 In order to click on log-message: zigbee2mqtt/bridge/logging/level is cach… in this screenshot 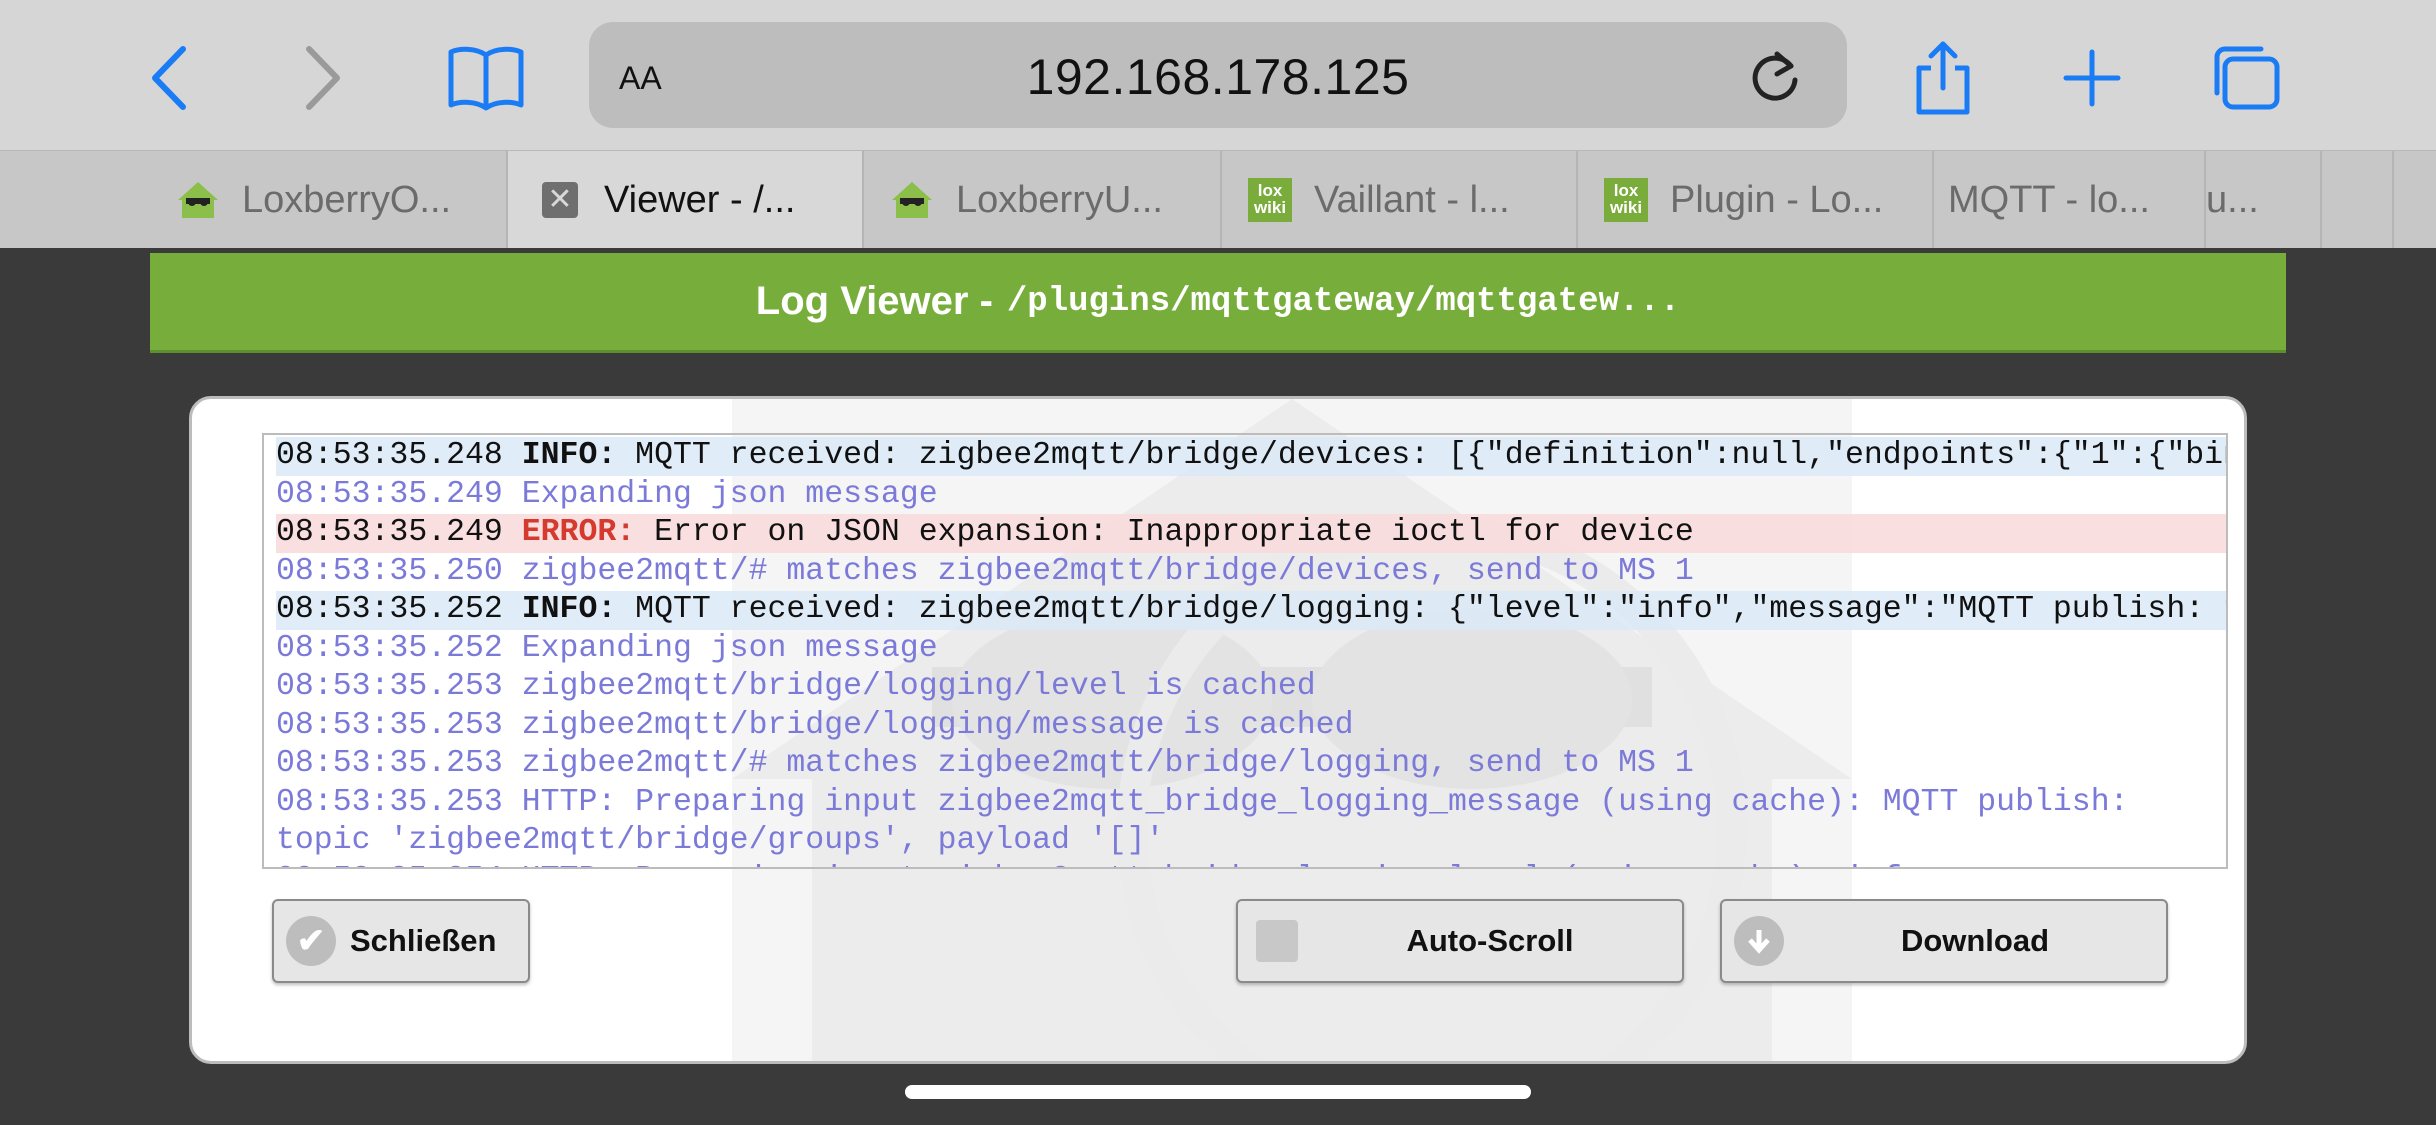, I will do `click(909, 686)`.